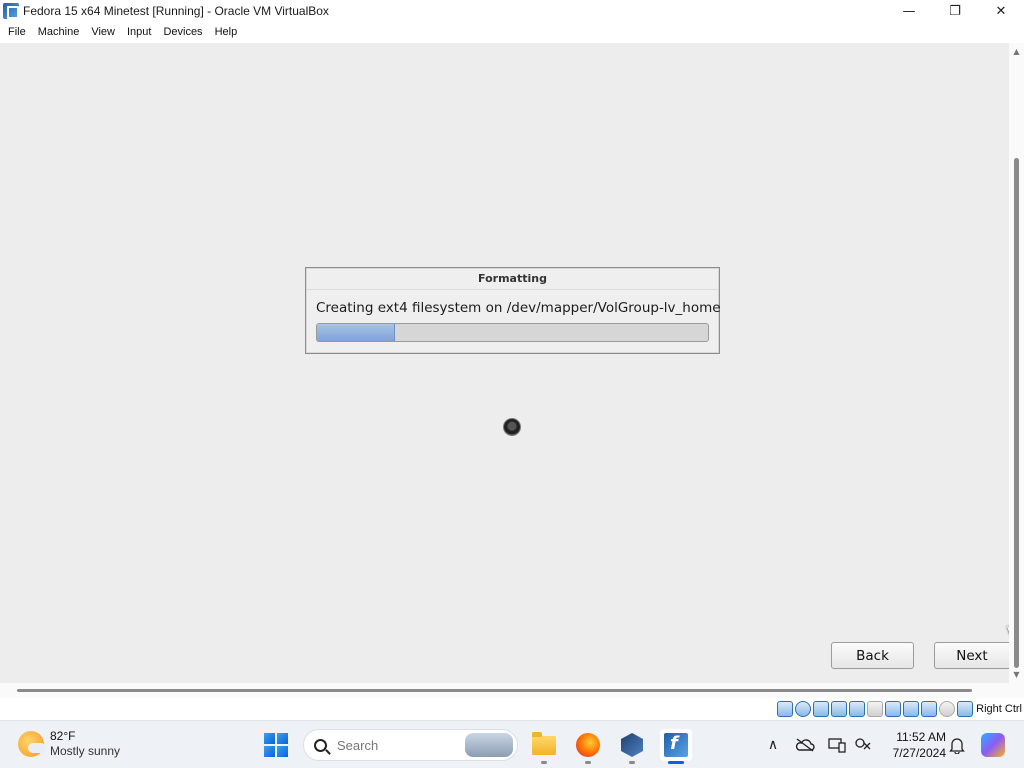 This screenshot has width=1024, height=768. Describe the element at coordinates (59, 32) in the screenshot. I see `menu-machine: Machine` at that location.